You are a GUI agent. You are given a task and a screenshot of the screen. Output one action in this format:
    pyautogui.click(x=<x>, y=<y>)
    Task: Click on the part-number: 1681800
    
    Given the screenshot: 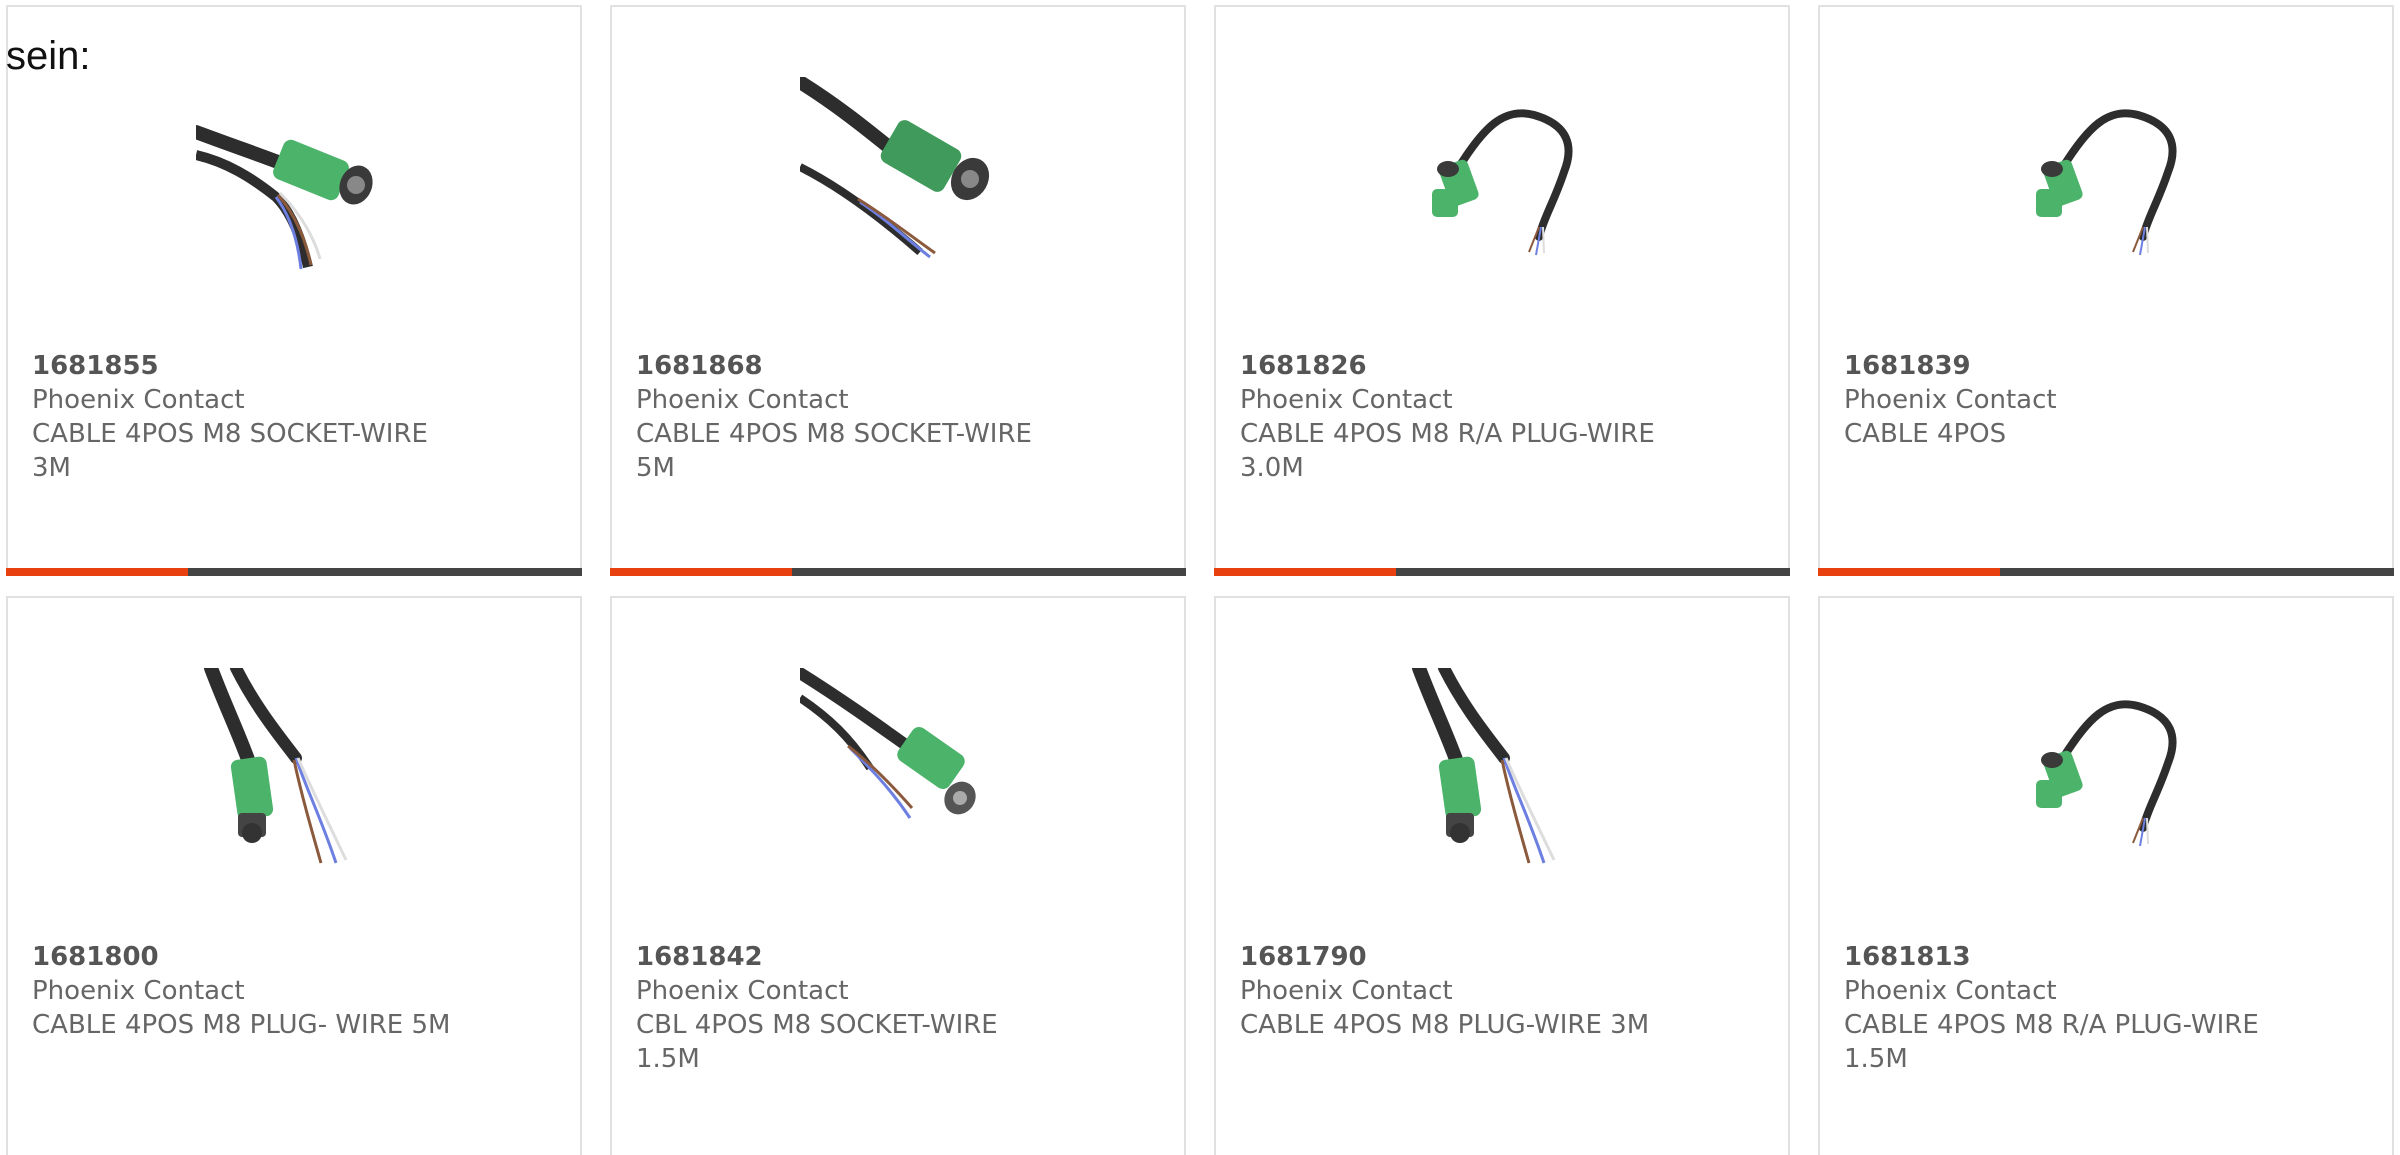 What is the action you would take?
    pyautogui.click(x=294, y=957)
    